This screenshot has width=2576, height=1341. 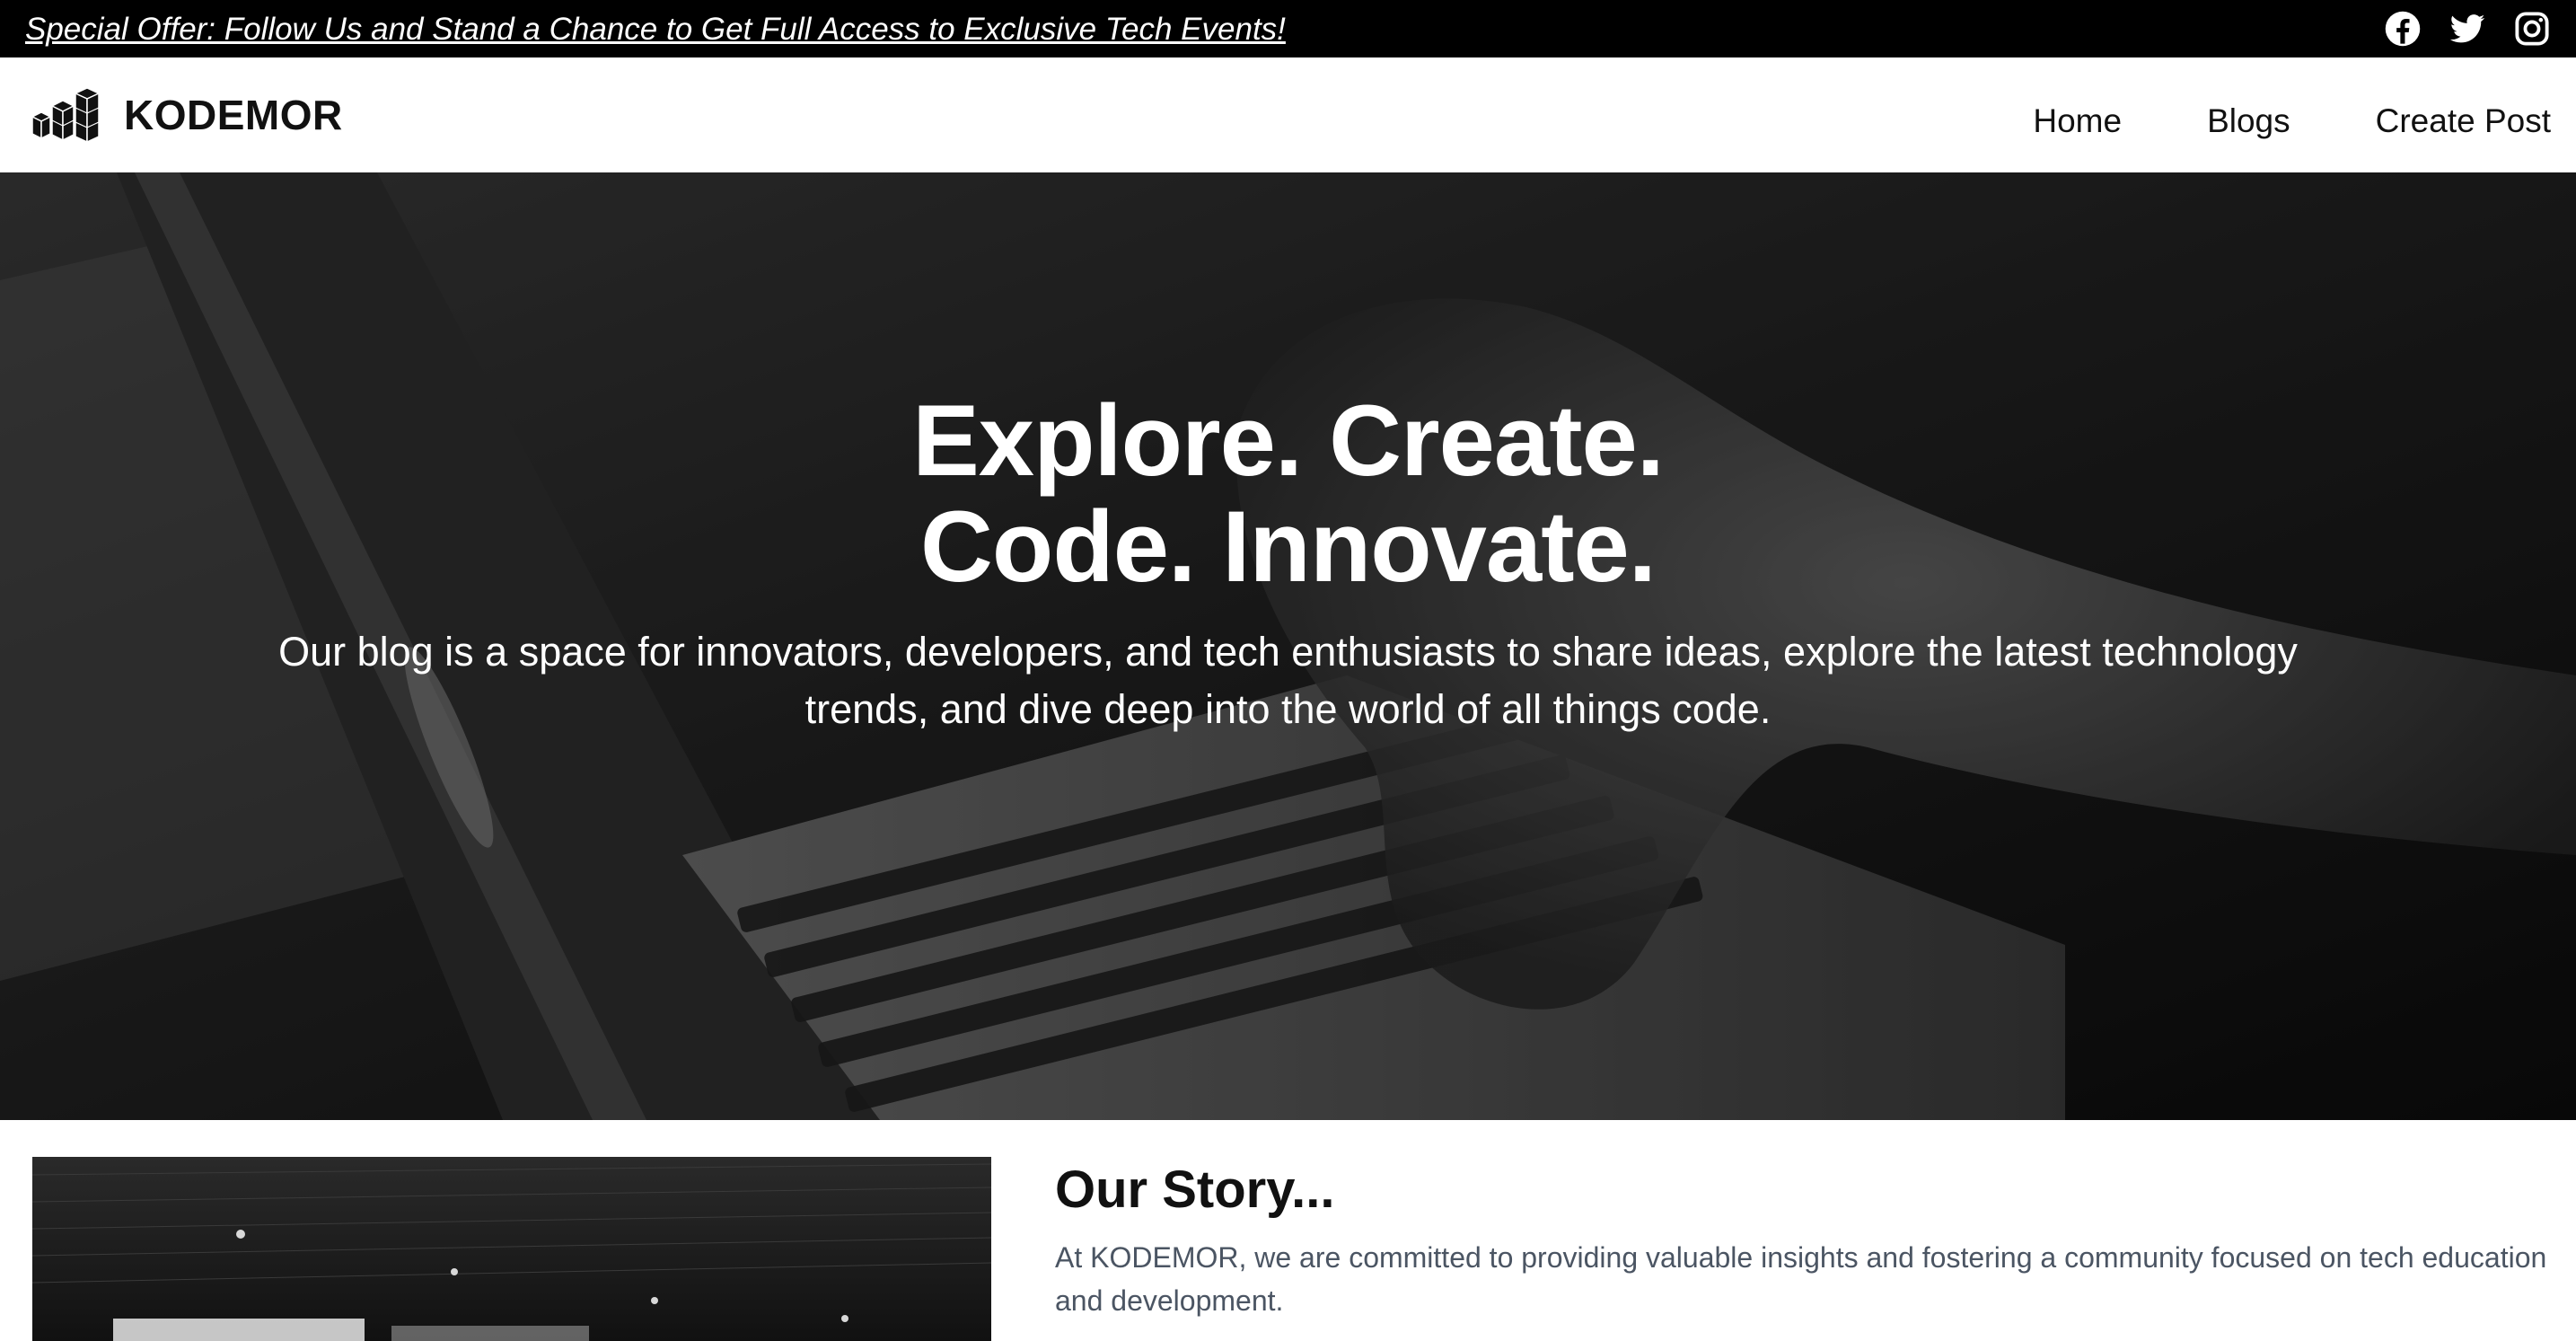 I want to click on nav-home: Home, so click(x=2077, y=121).